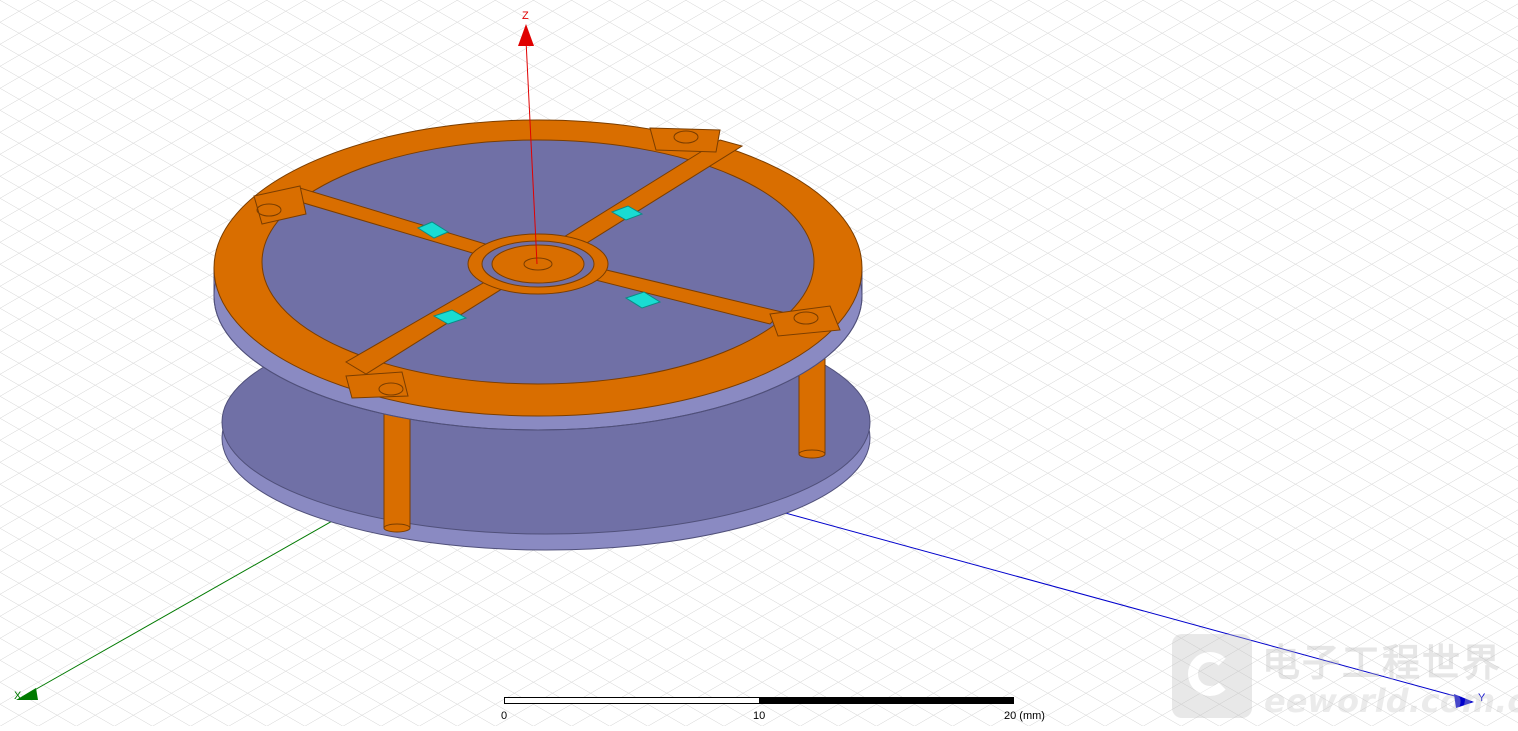 This screenshot has height=731, width=1518. What do you see at coordinates (773, 711) in the screenshot?
I see `scale-bar: 0 10 20 (mm)` at bounding box center [773, 711].